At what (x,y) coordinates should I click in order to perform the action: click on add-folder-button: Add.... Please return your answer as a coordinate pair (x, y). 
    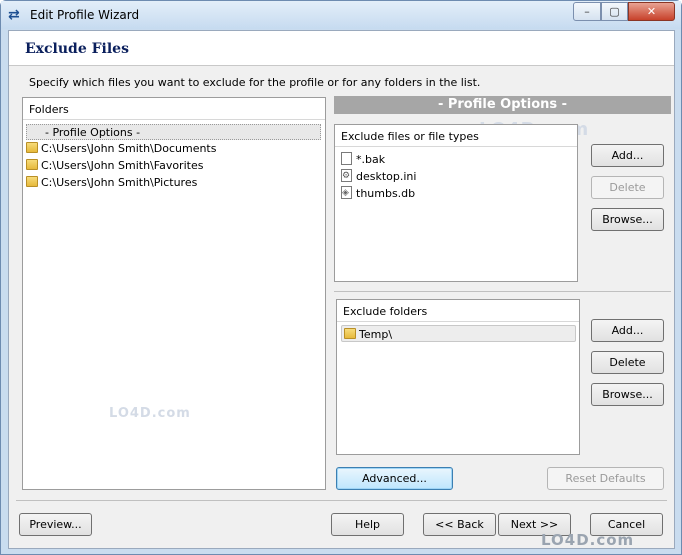
    Looking at the image, I should click on (627, 330).